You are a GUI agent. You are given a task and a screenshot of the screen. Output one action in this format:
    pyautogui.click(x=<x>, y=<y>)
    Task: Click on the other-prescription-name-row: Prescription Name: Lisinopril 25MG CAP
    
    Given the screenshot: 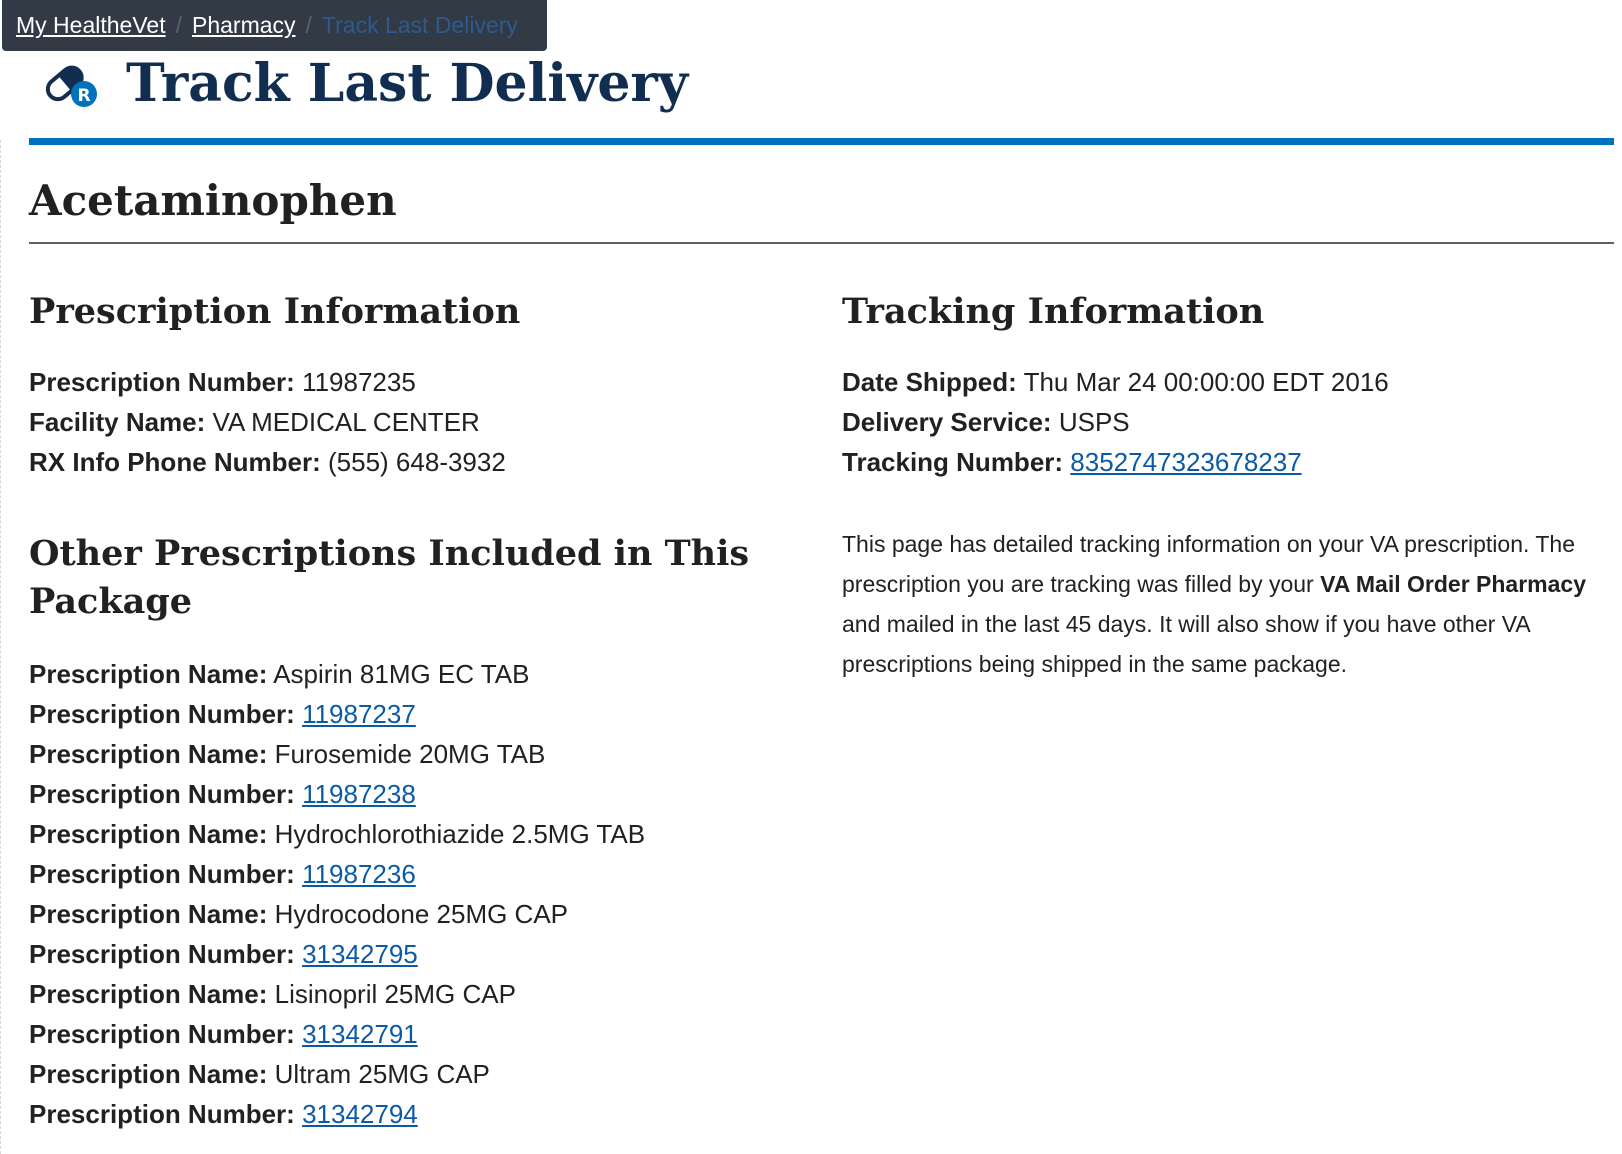 What is the action you would take?
    pyautogui.click(x=399, y=994)
    